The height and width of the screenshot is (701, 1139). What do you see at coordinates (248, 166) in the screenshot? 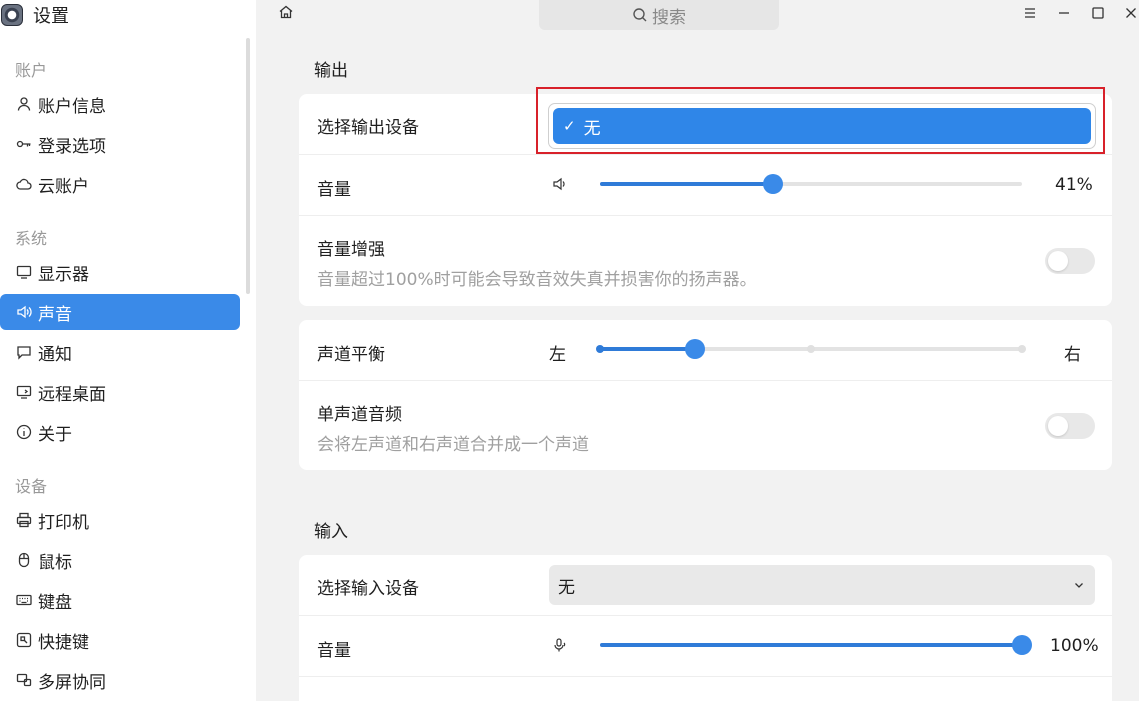
I see `sidebar-scrollbar` at bounding box center [248, 166].